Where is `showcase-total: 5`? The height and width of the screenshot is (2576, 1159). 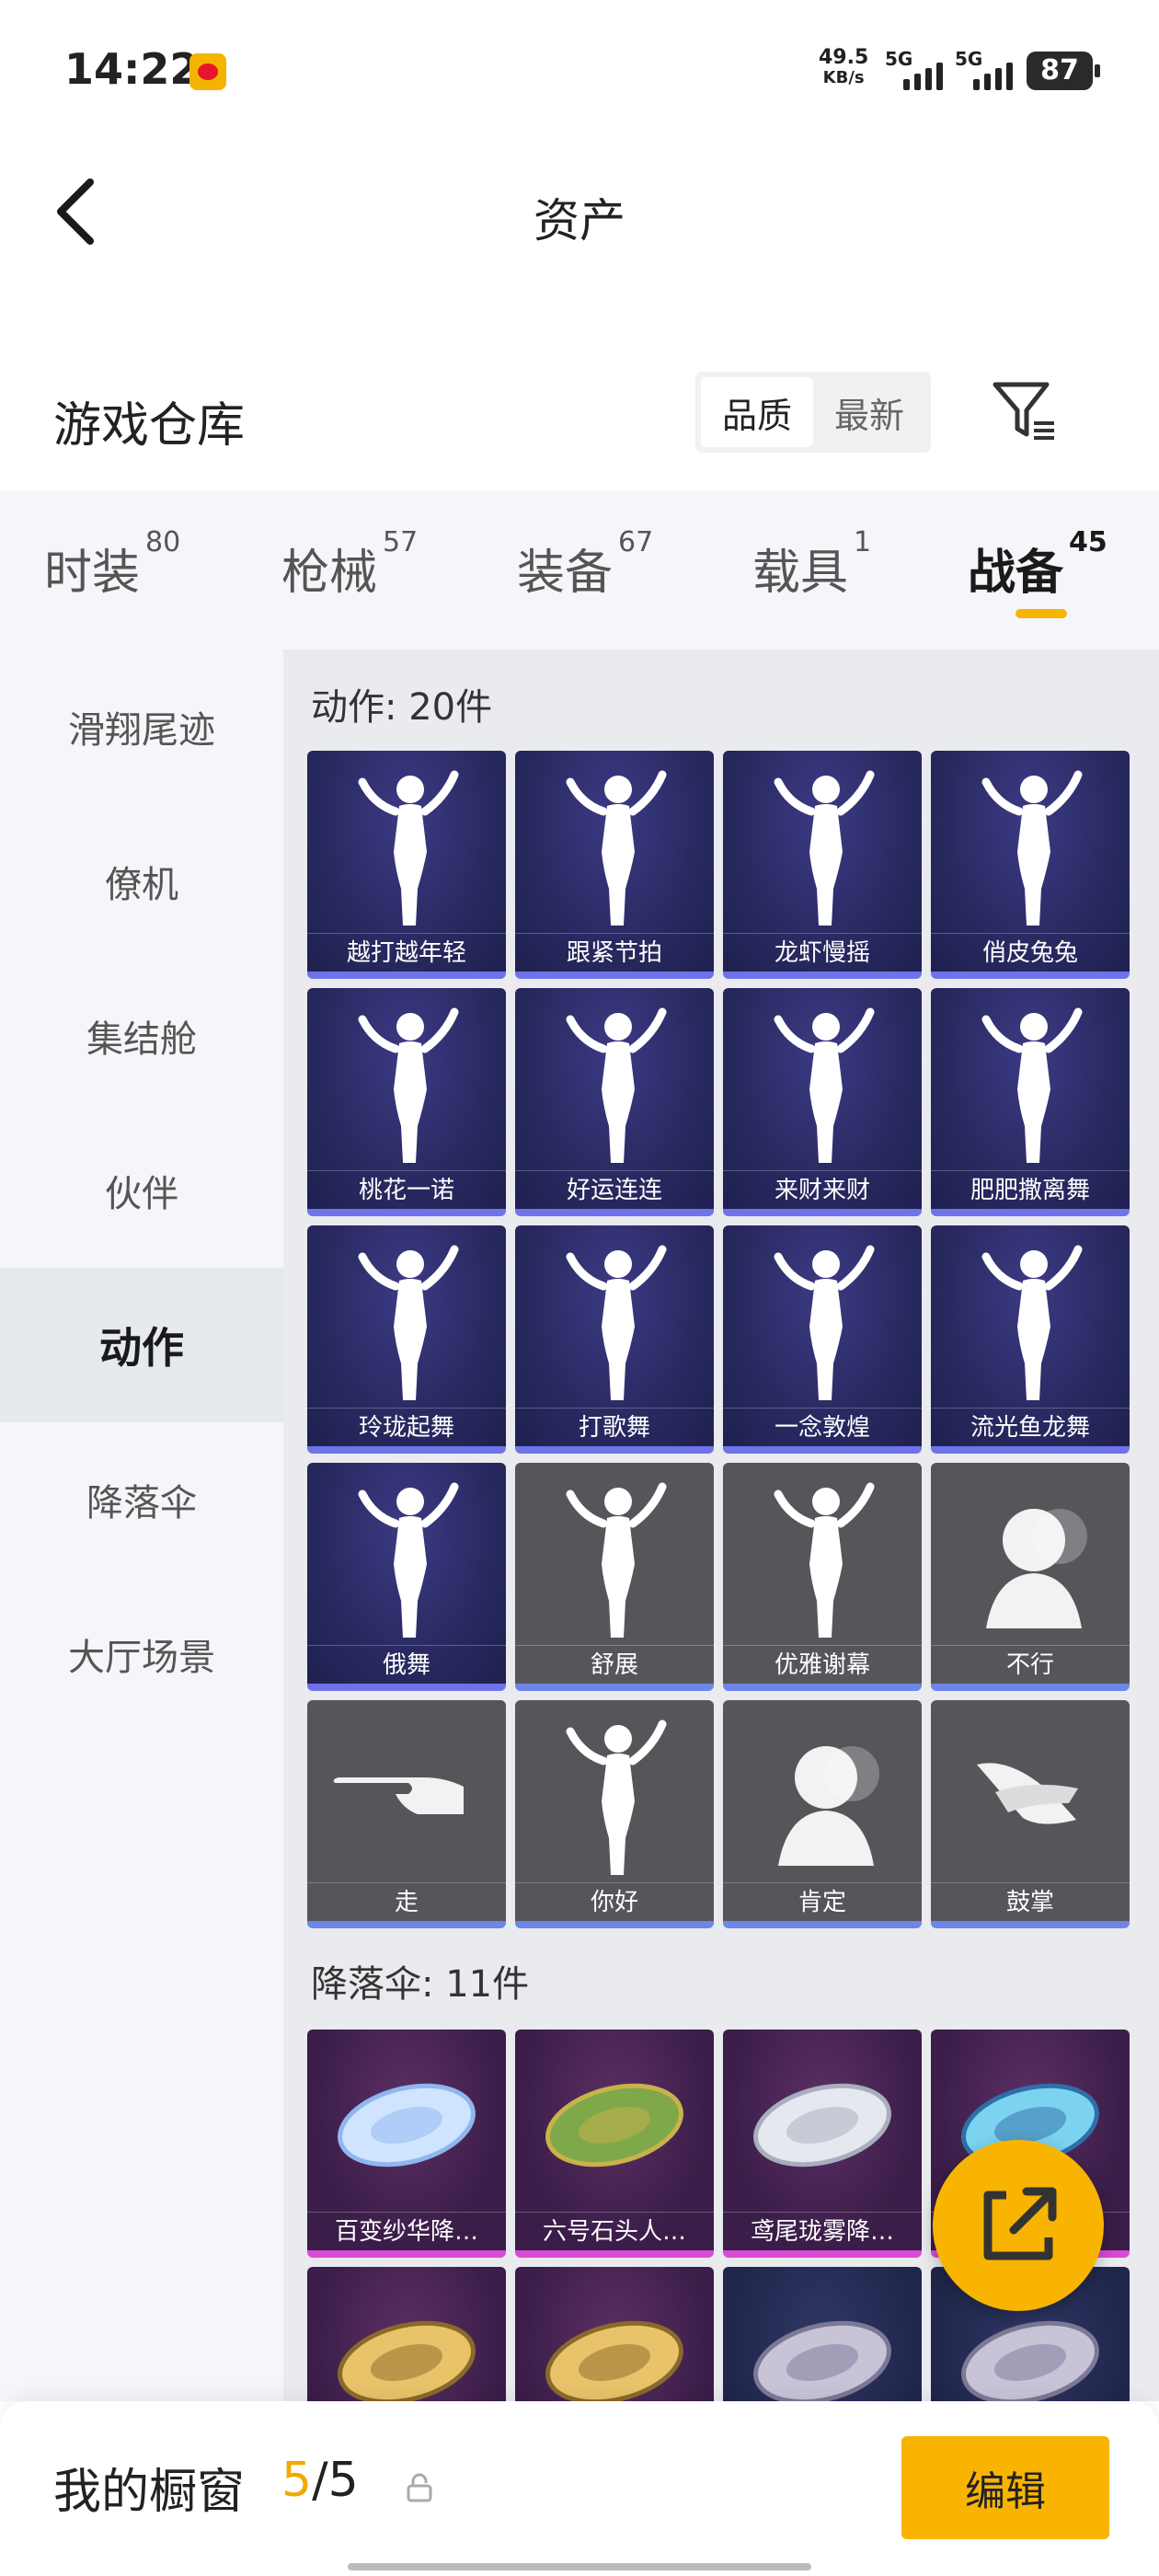 showcase-total: 5 is located at coordinates (343, 2480).